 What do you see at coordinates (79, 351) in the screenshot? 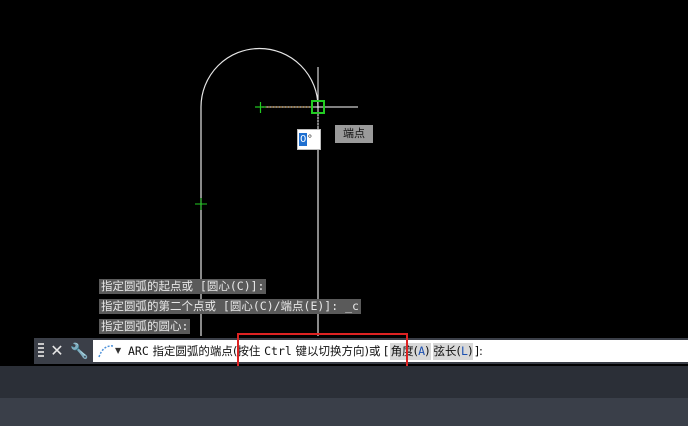
I see `wrench-icon: 🔧` at bounding box center [79, 351].